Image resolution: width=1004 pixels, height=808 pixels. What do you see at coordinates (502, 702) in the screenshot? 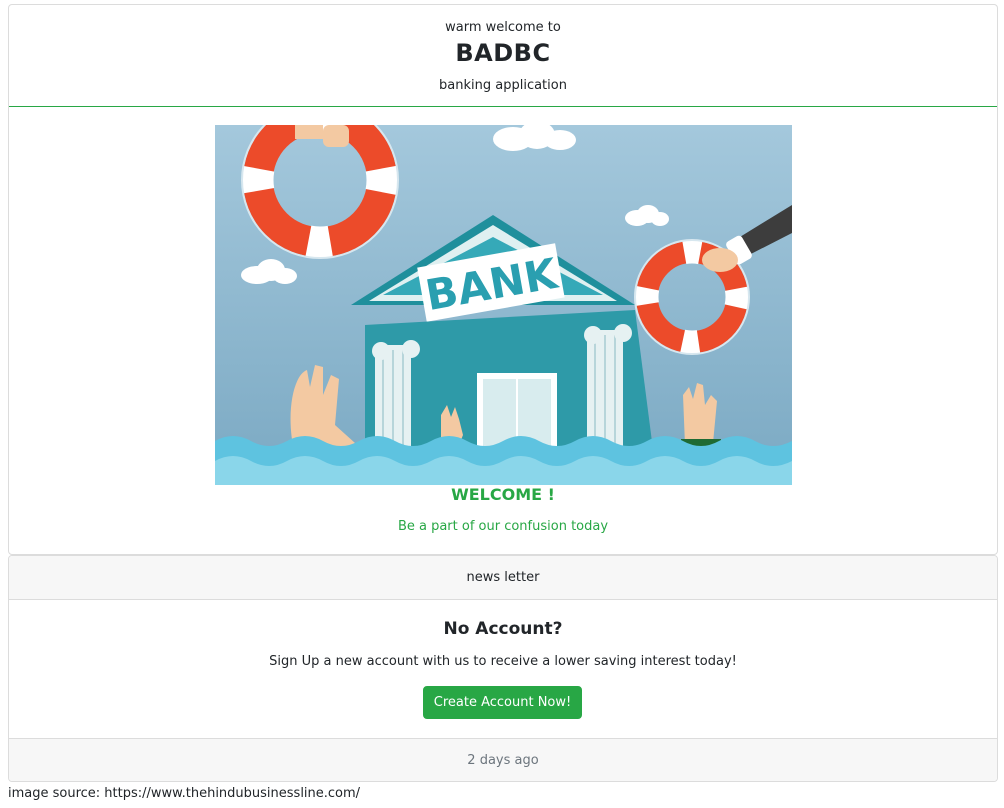
I see `create-account-button: Create Account Now!` at bounding box center [502, 702].